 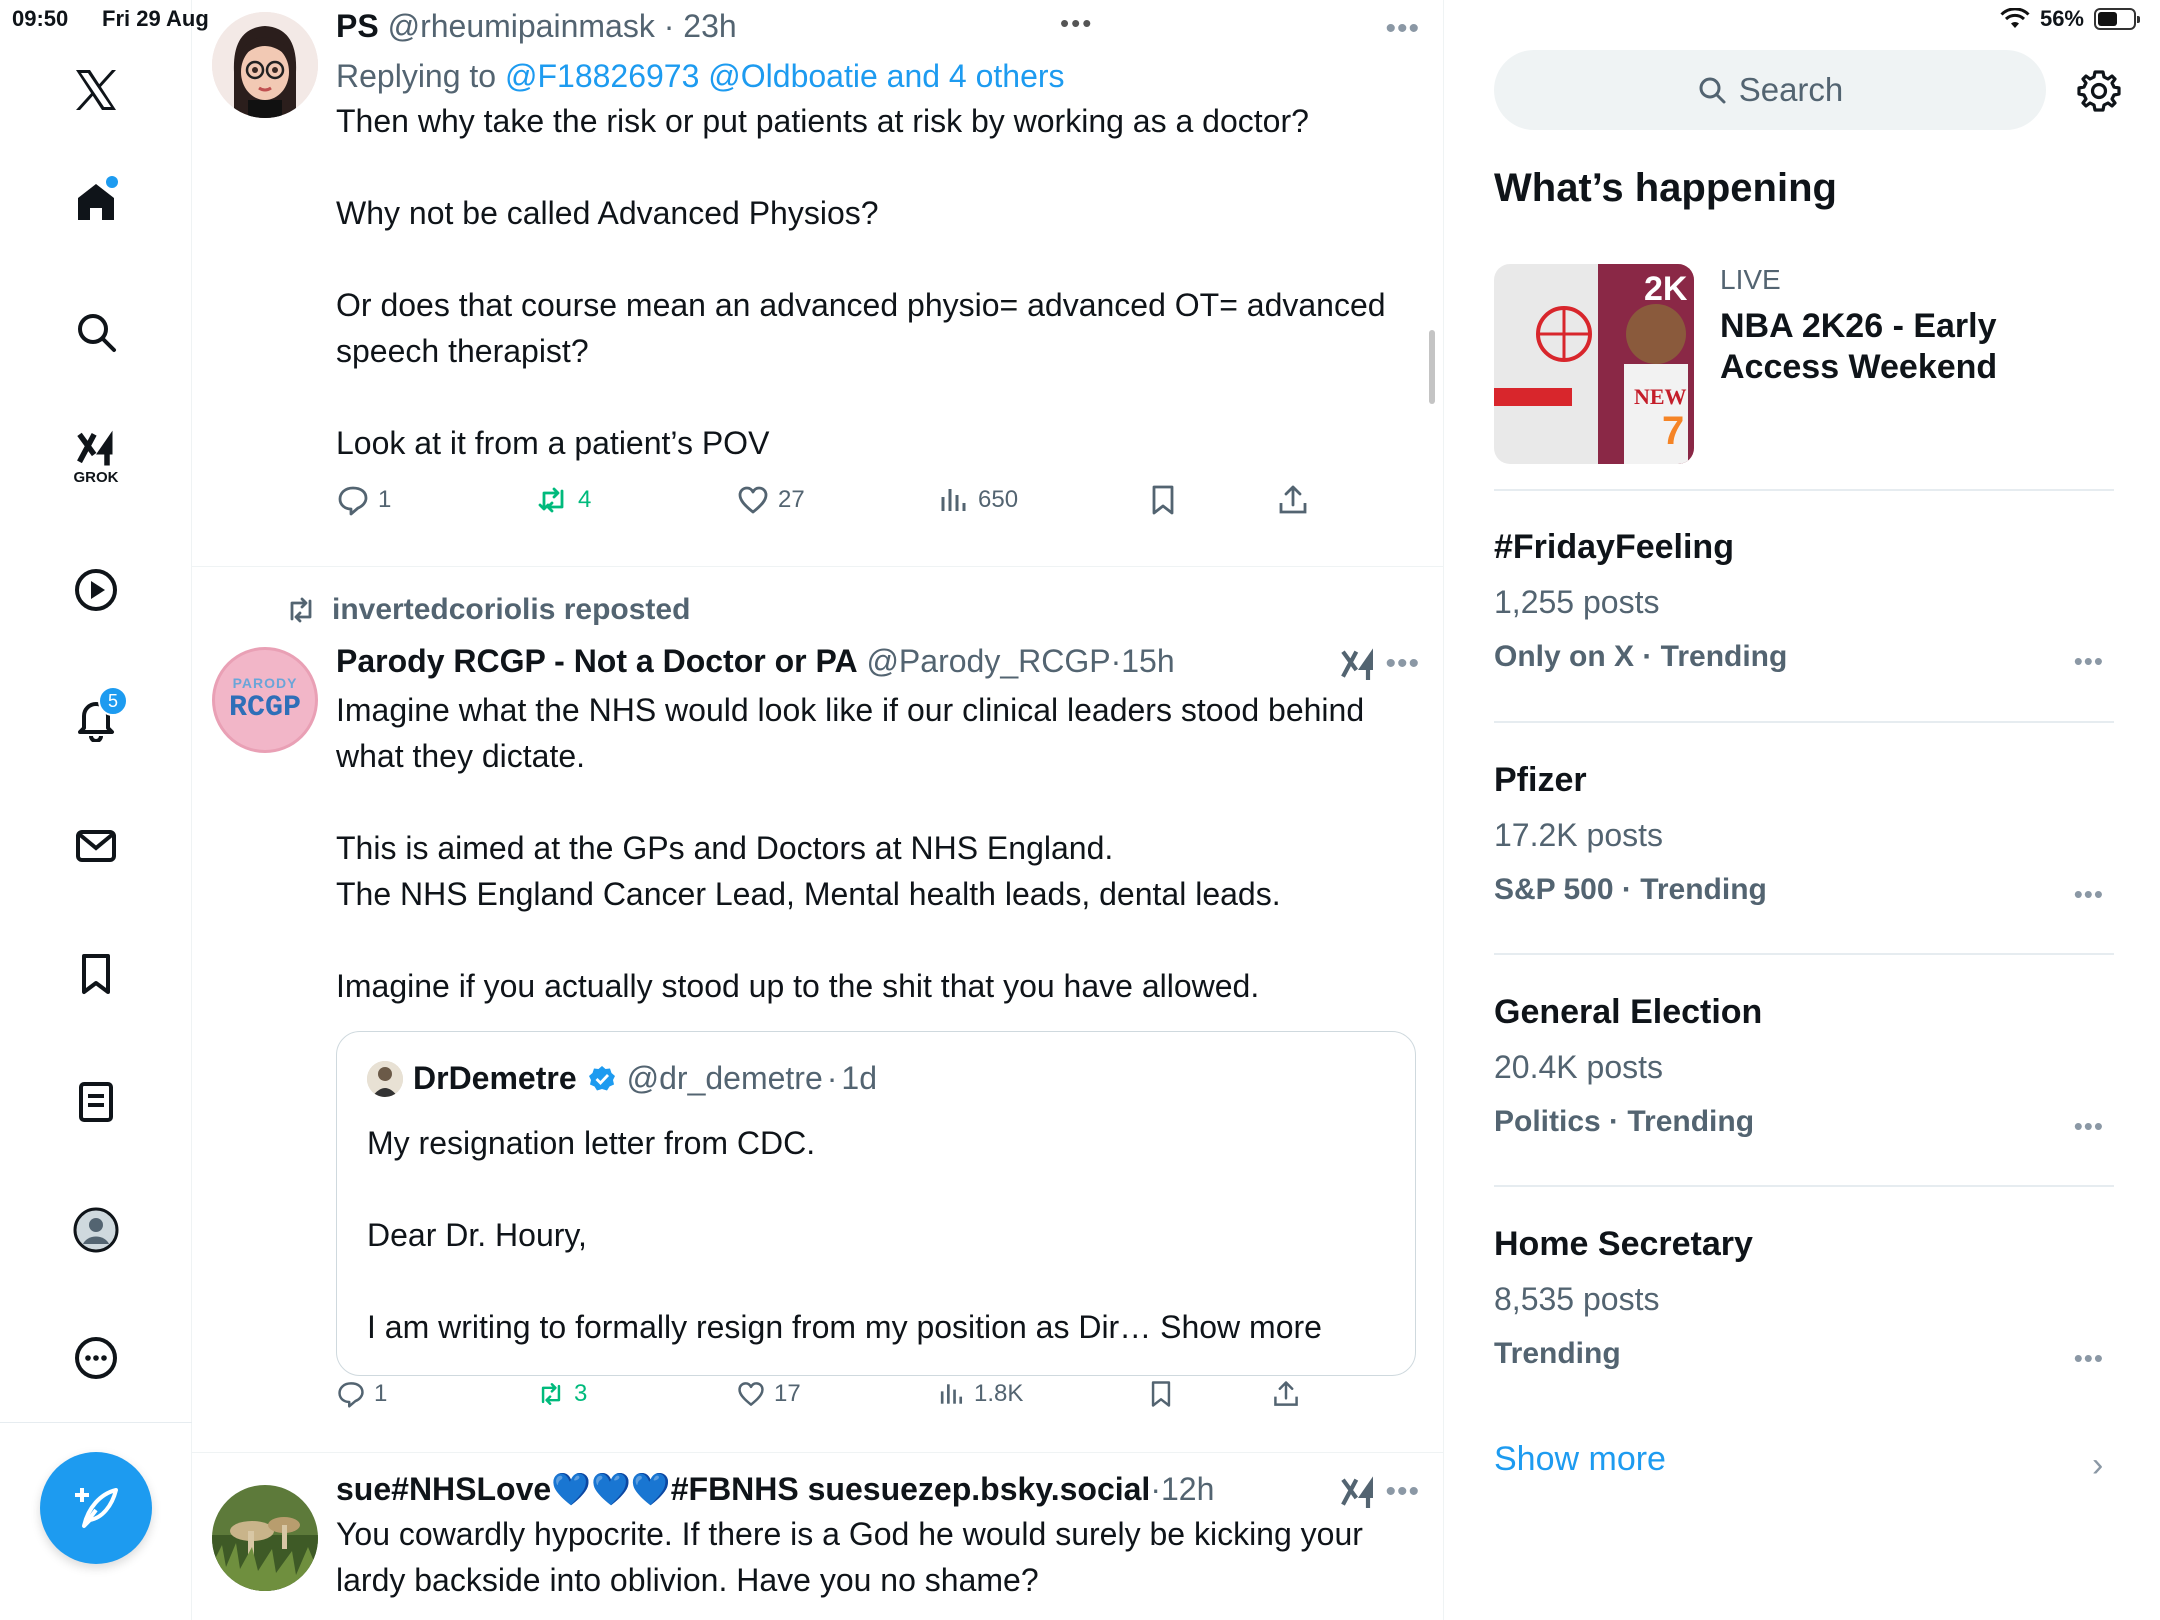 I want to click on more-icon, so click(x=96, y=1358).